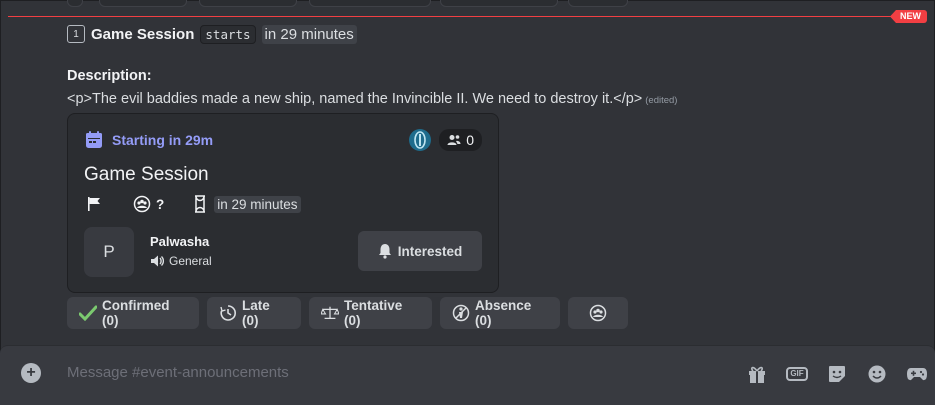  I want to click on number-one-icon: 1, so click(76, 34).